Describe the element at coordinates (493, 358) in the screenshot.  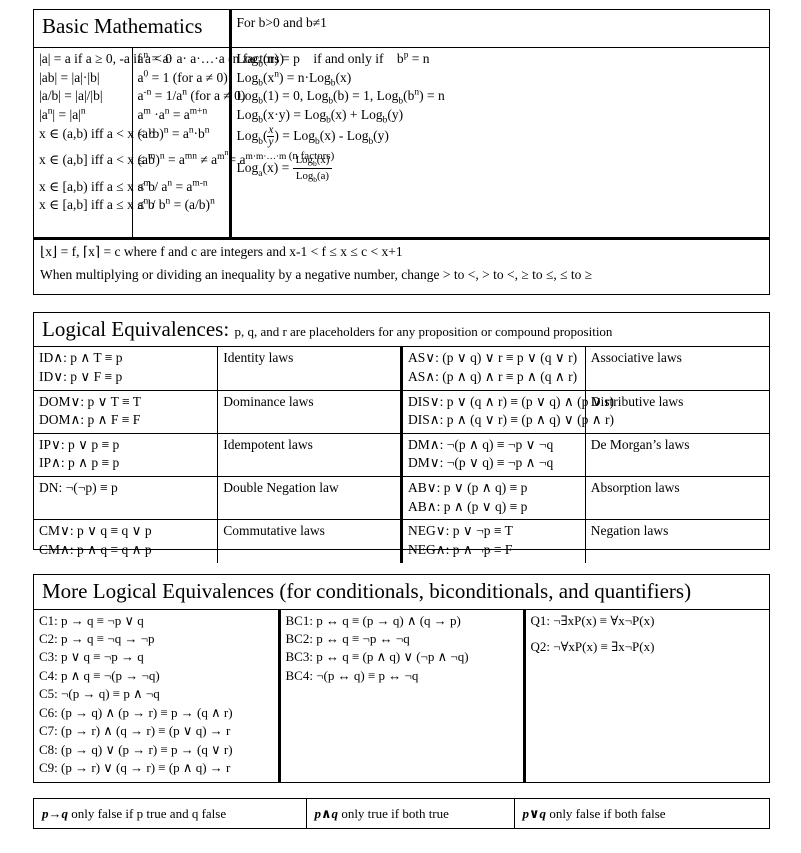
I see `law-line: AS∨: (p ∨ q) ∨ r ≡ p ∨ (q ∨ r)` at that location.